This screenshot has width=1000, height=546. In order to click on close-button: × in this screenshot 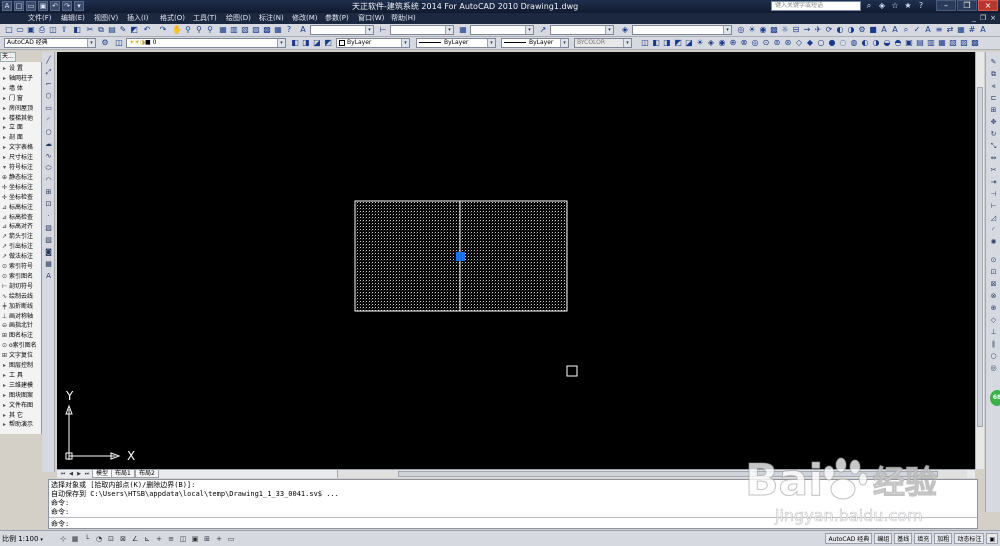, I will do `click(988, 5)`.